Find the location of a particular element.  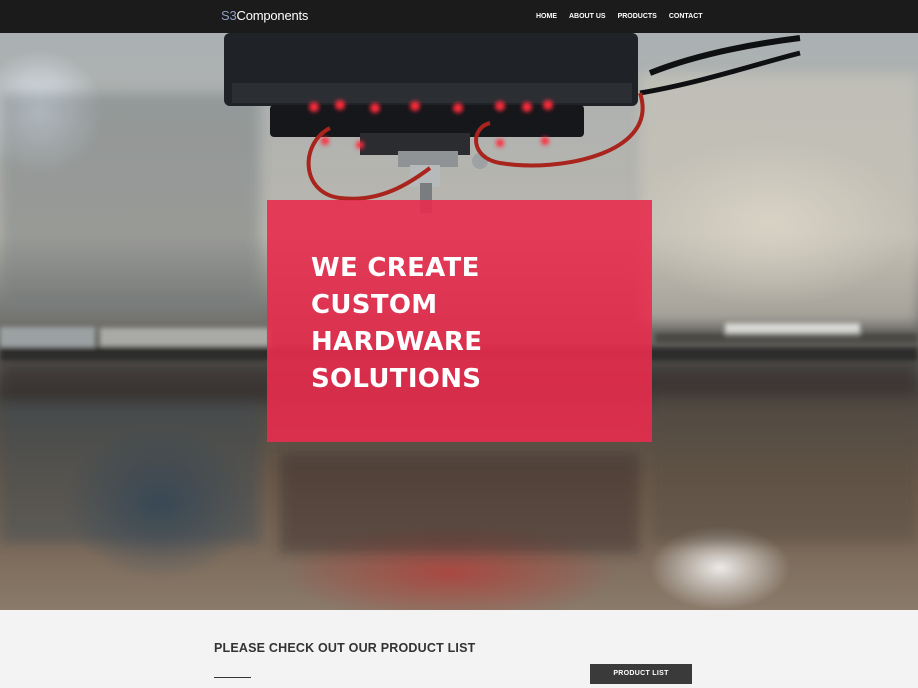

hero-headline: WE CREATE CUSTOM HARDWARE SOLUTIONS is located at coordinates (461, 324).